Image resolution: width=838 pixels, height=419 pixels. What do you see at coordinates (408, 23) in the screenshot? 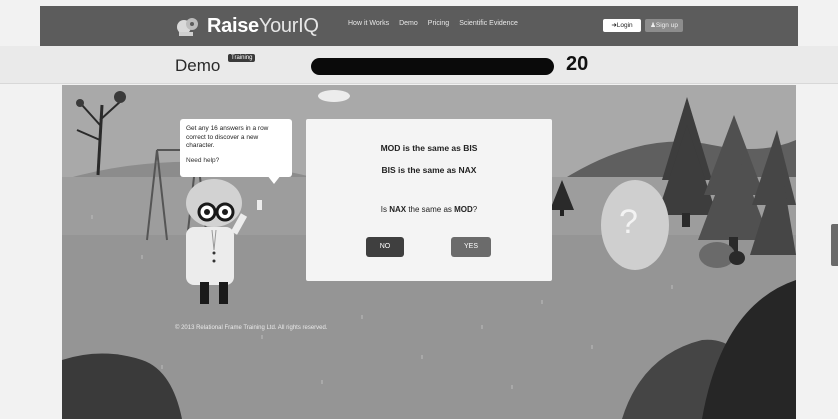
I see `nav-demo: Demo` at bounding box center [408, 23].